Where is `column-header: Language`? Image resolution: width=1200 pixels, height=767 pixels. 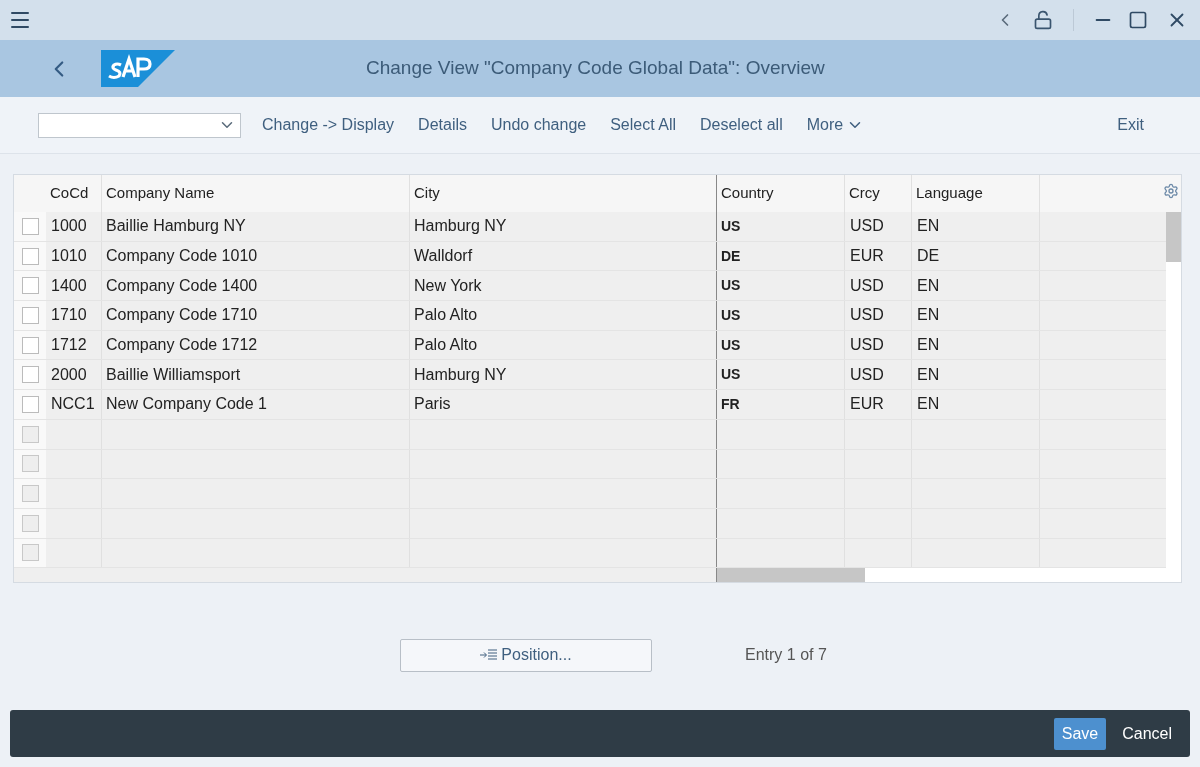 column-header: Language is located at coordinates (976, 193).